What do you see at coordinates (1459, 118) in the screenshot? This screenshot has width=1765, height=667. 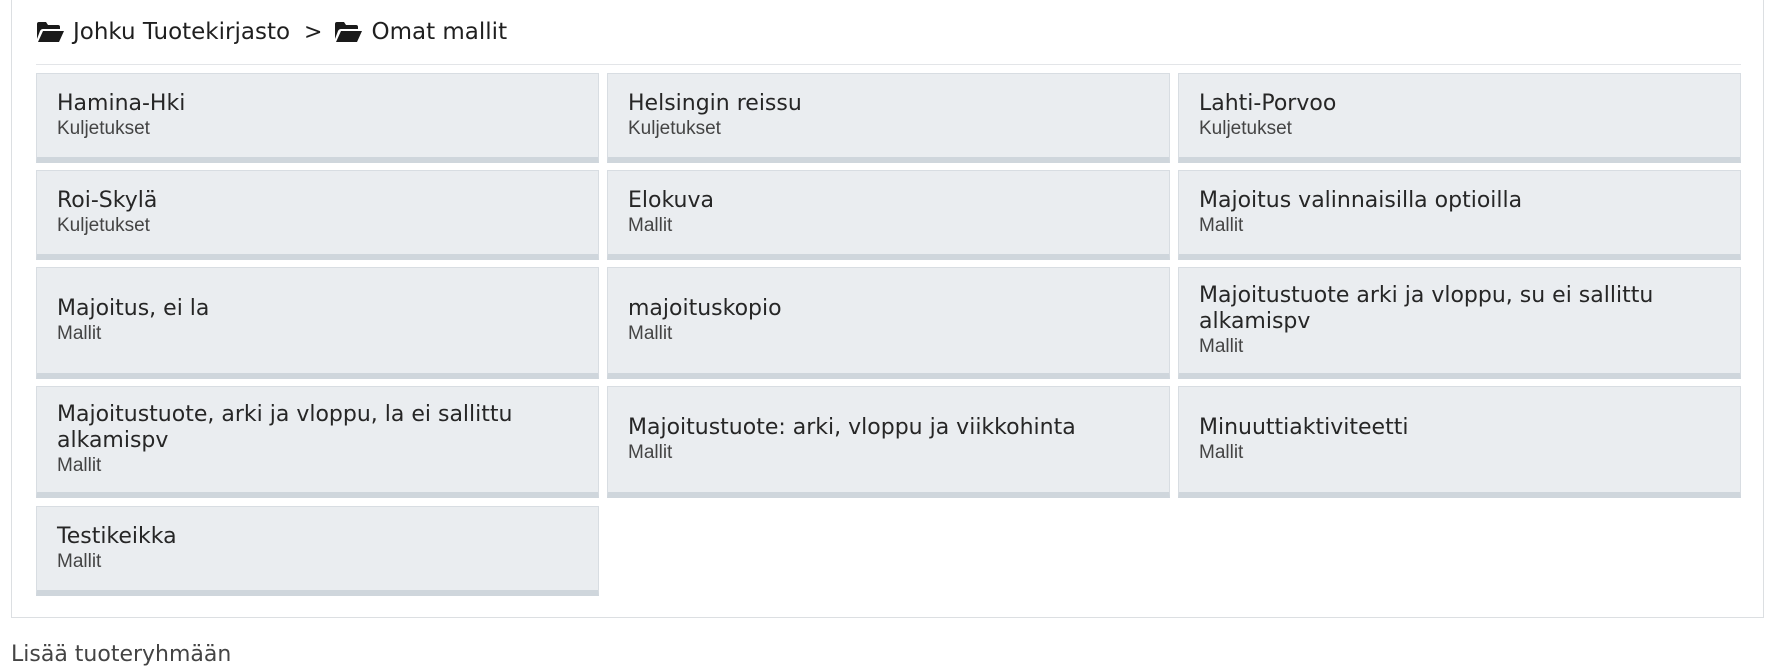 I see `product-card: Lahti-Porvoo Kuljetukset` at bounding box center [1459, 118].